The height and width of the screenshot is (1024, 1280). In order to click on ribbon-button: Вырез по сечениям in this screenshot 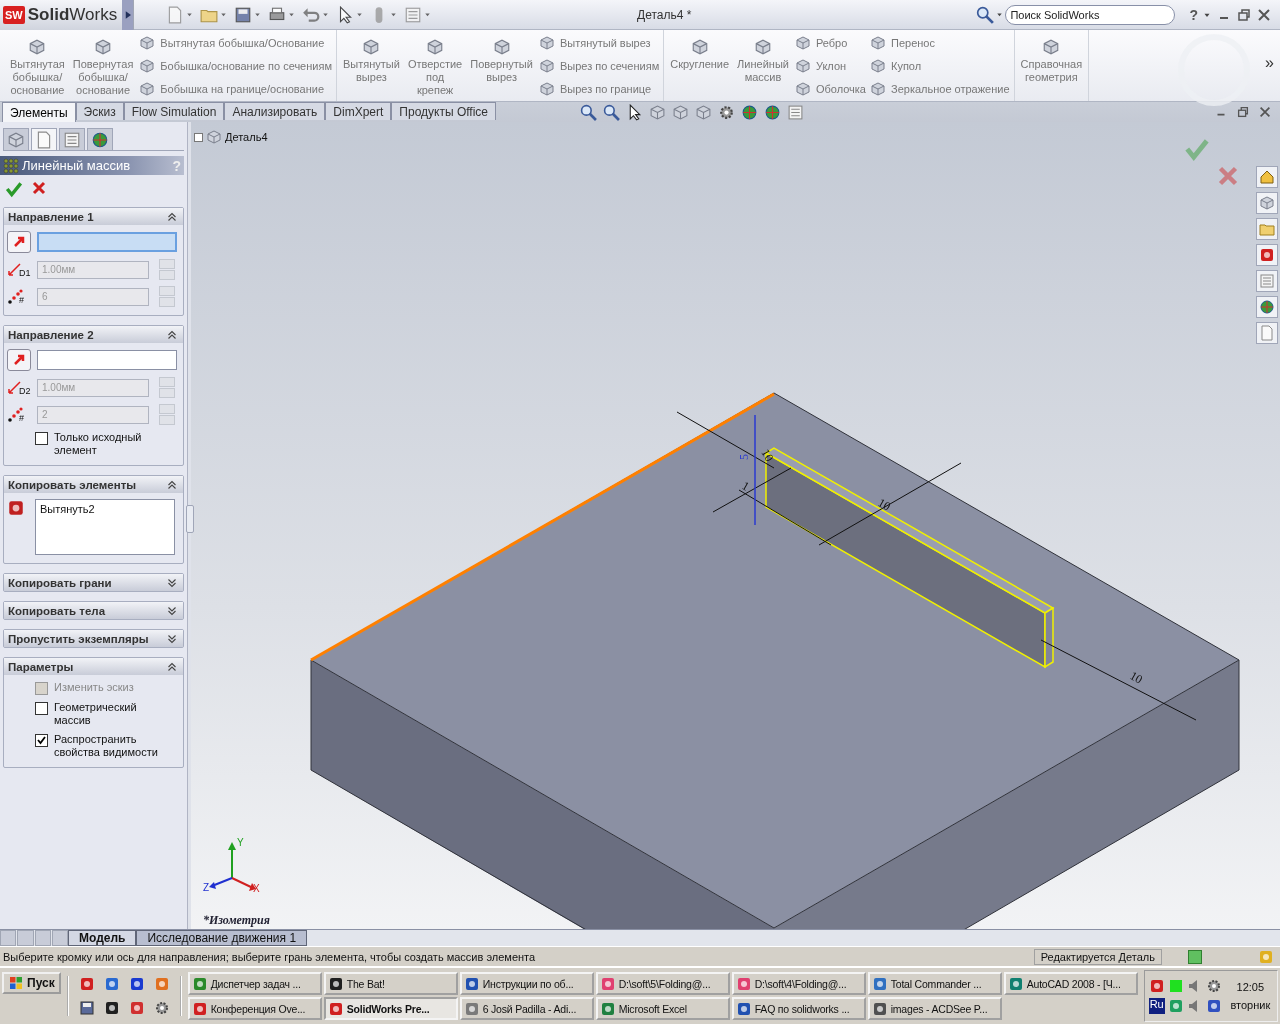, I will do `click(599, 66)`.